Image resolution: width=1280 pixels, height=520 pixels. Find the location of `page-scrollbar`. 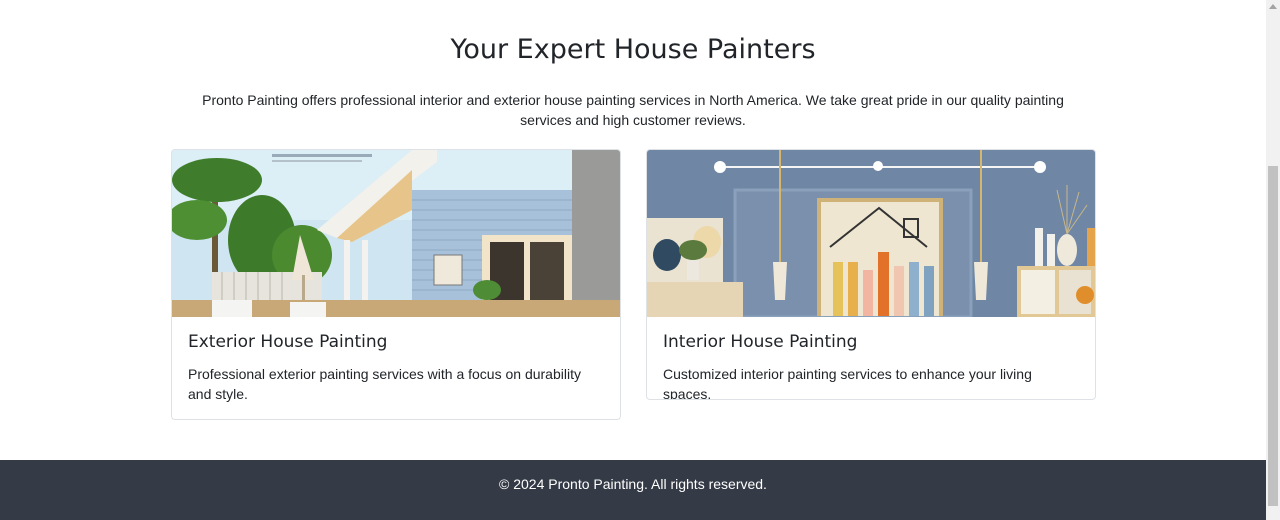

page-scrollbar is located at coordinates (1273, 260).